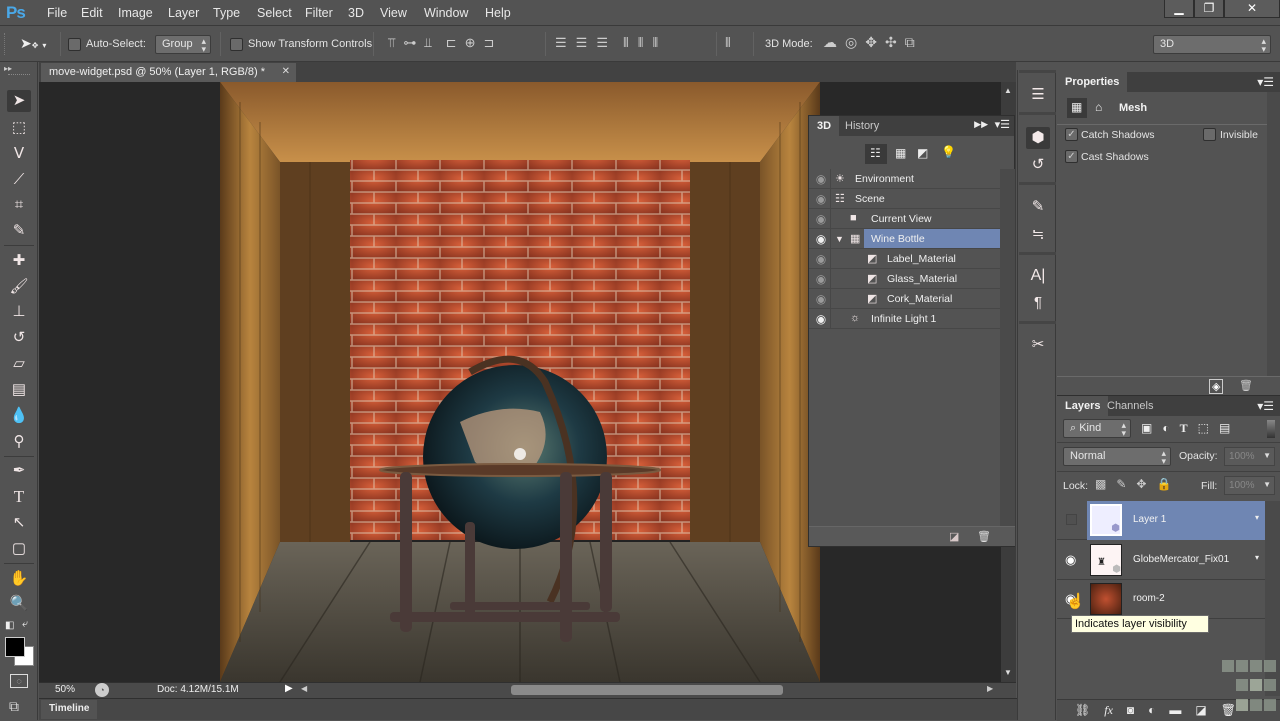  Describe the element at coordinates (274, 13) in the screenshot. I see `menu-select: Select` at that location.